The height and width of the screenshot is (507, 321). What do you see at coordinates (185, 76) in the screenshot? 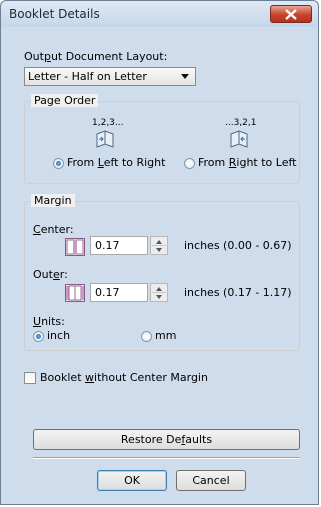
I see `chevron-down-icon` at bounding box center [185, 76].